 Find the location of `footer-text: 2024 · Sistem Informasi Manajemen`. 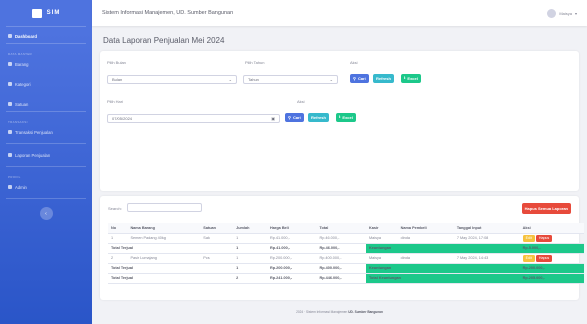

footer-text: 2024 · Sistem Informasi Manajemen is located at coordinates (322, 312).